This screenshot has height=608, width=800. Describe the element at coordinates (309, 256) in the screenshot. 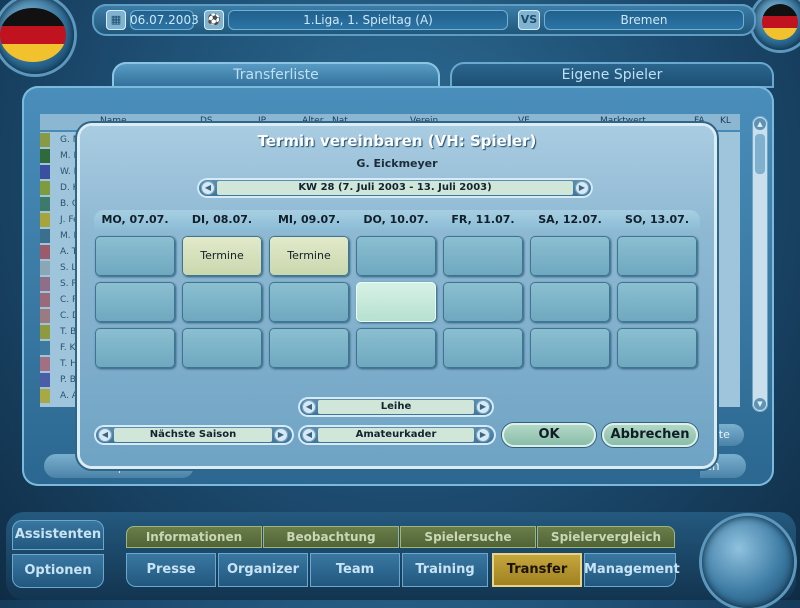

I see `slot-mi-1: Termine` at that location.